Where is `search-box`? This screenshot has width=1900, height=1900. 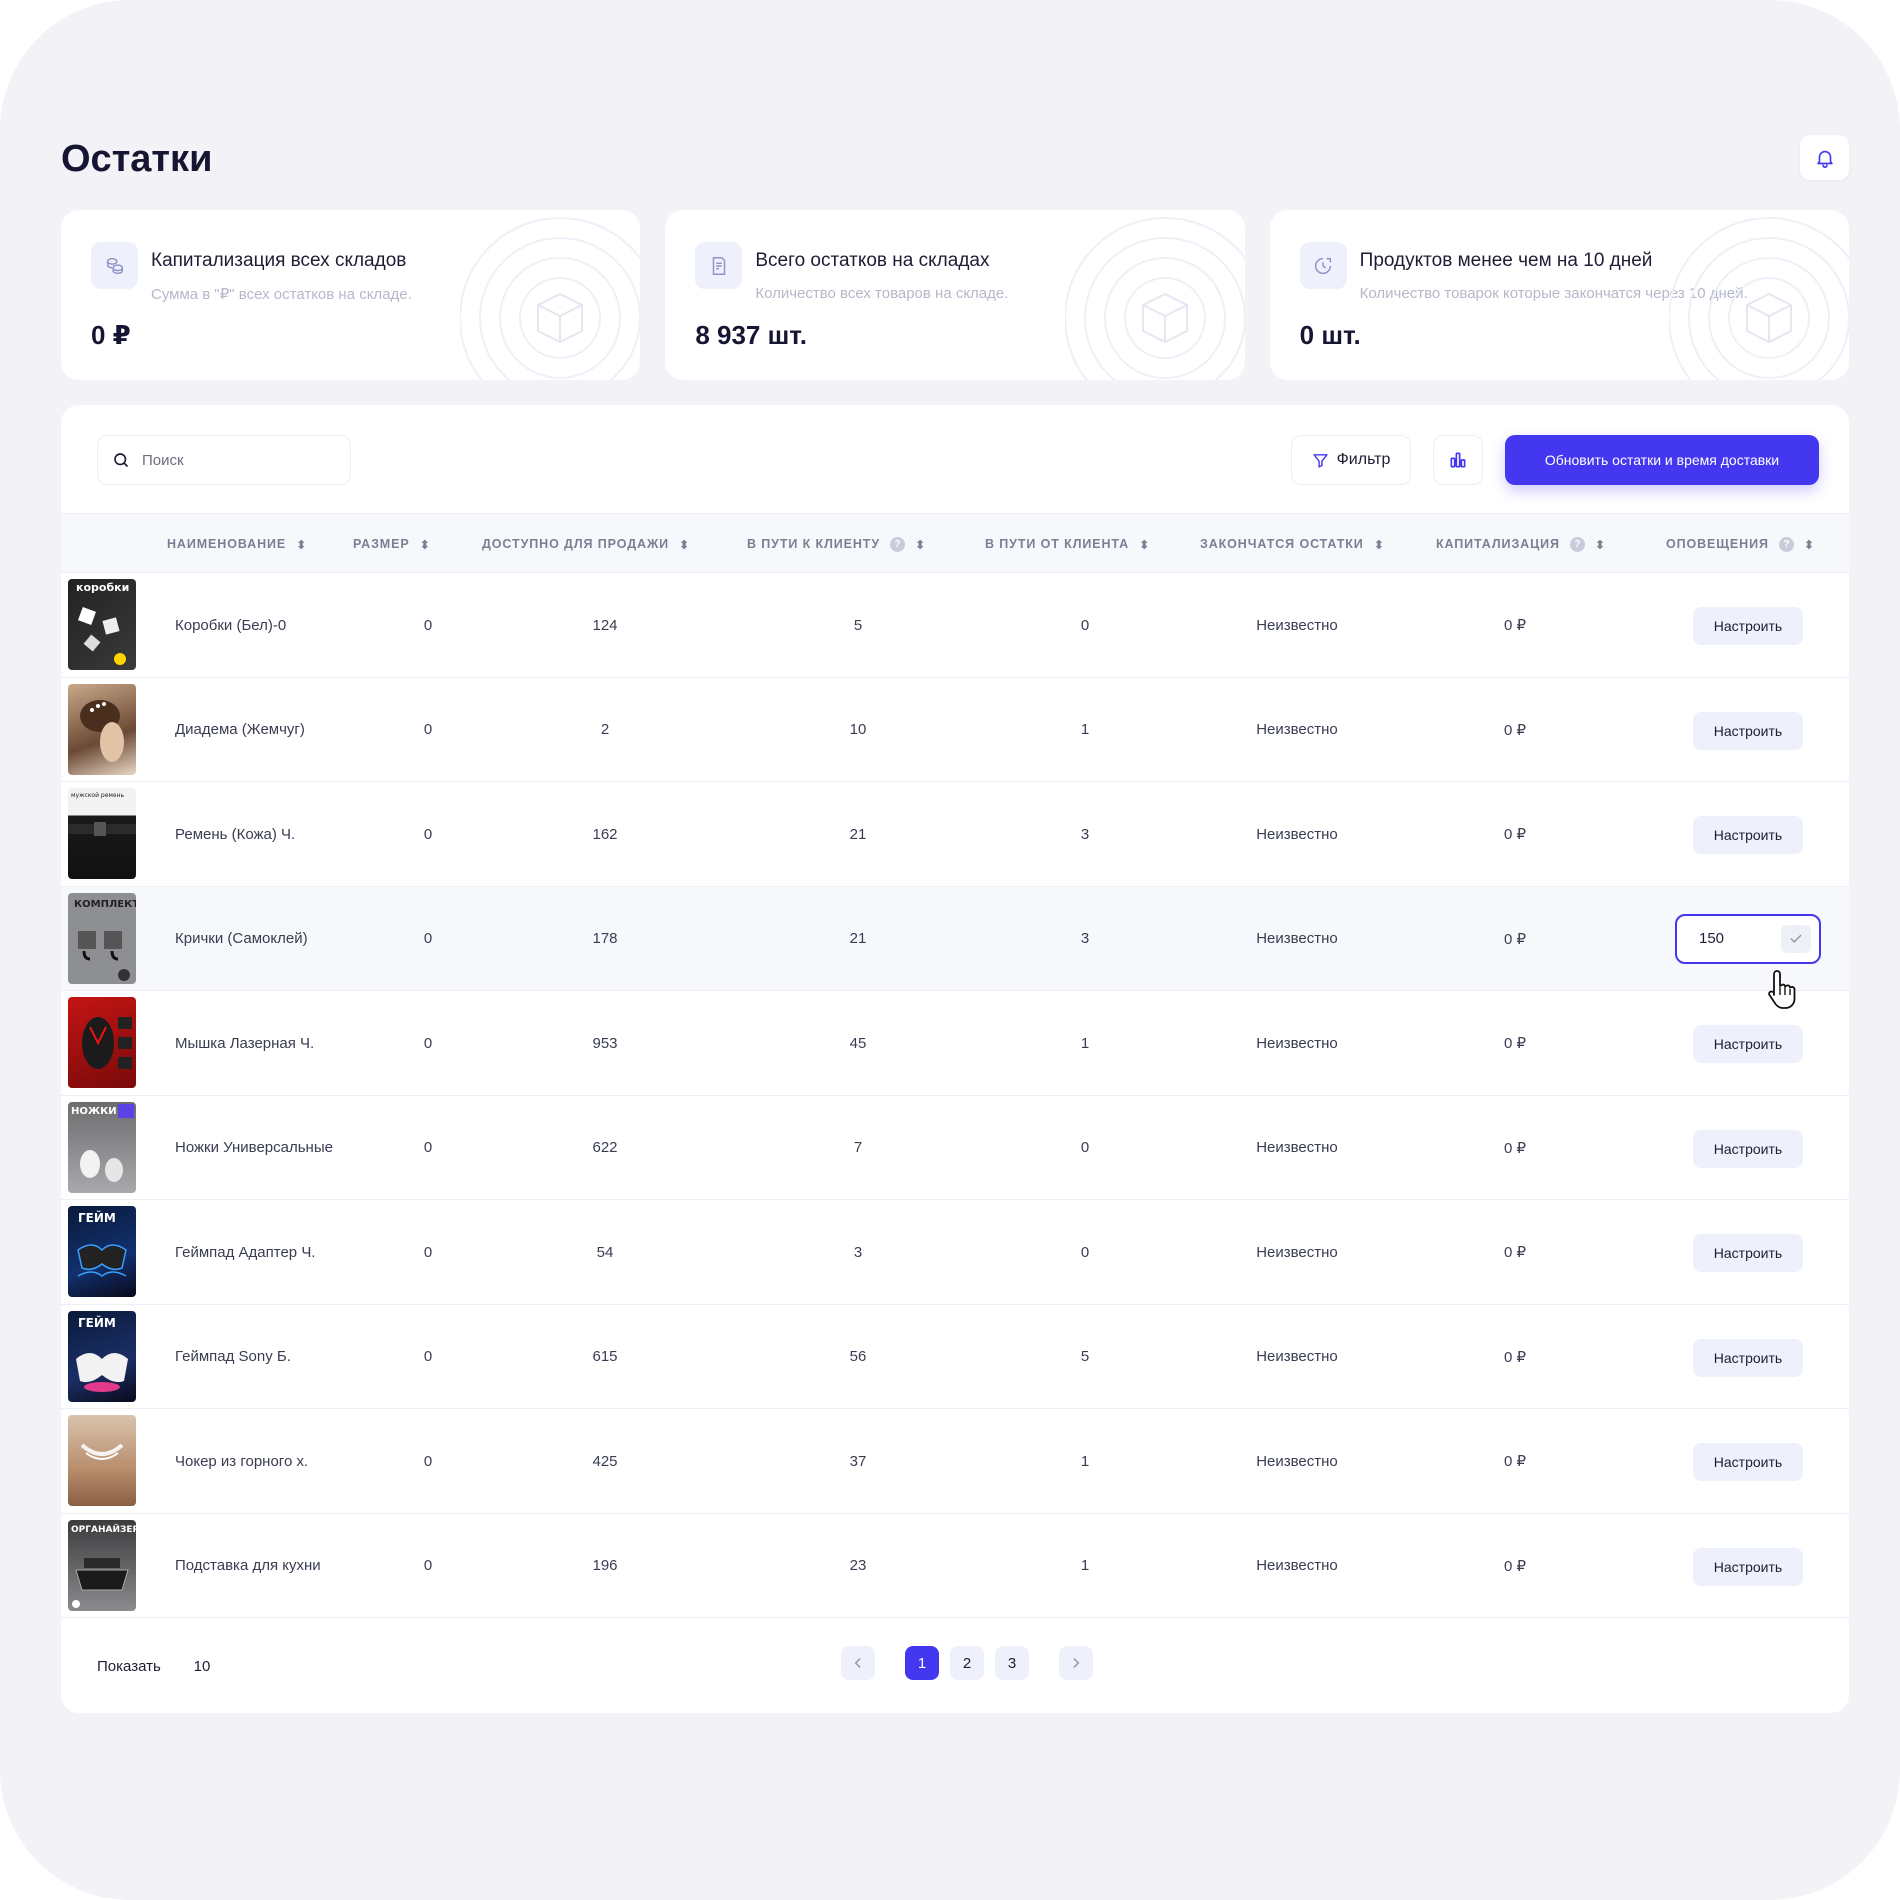 search-box is located at coordinates (224, 460).